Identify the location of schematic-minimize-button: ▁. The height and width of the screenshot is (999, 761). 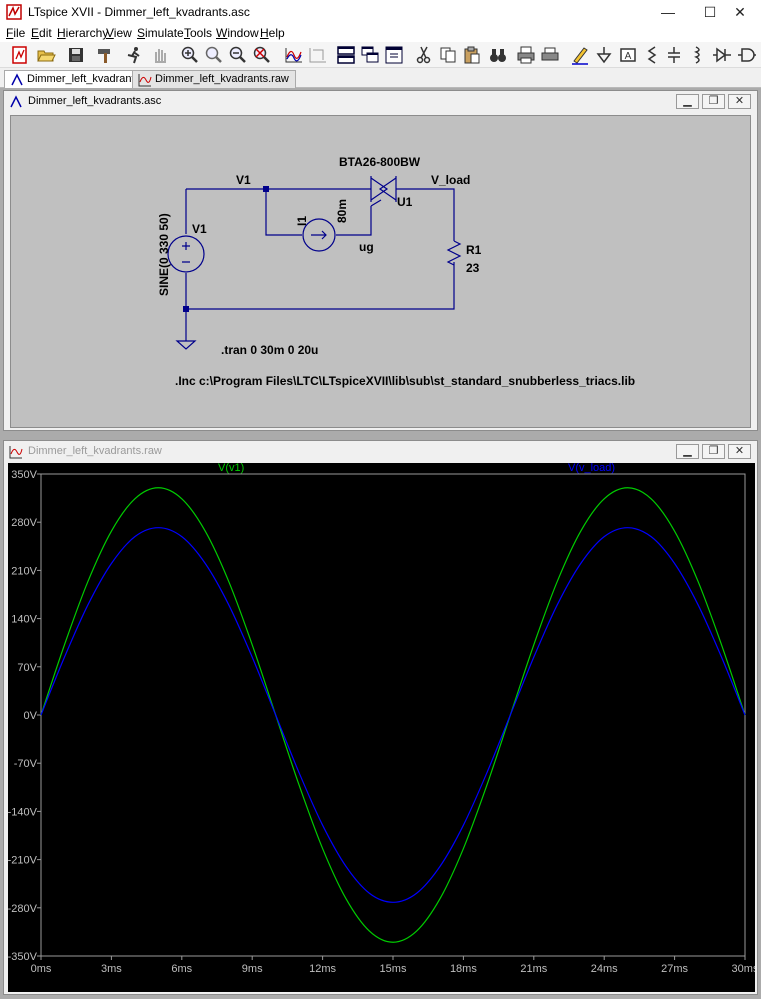
(687, 101).